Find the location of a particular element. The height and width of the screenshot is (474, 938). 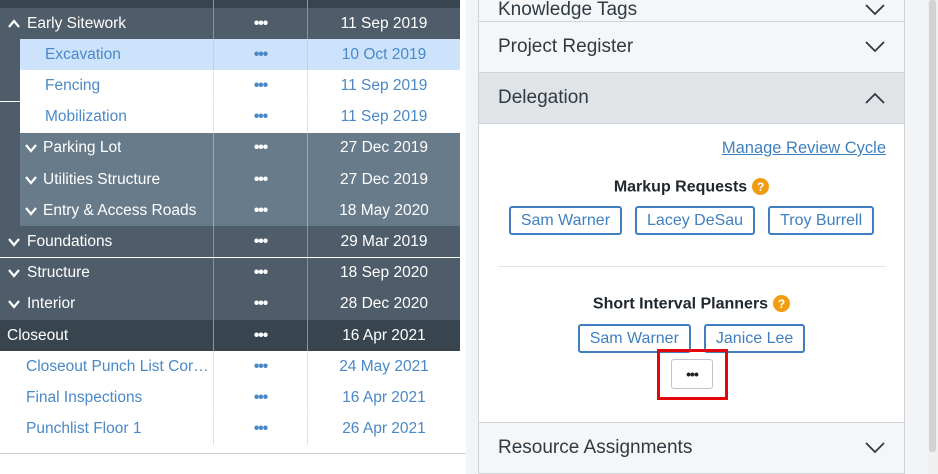

row-name-cell: Interior is located at coordinates (106, 304).